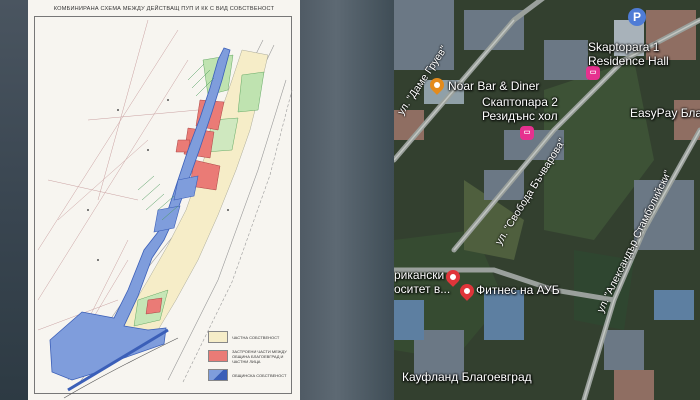  I want to click on place-label-fitness: Фитнес на АУБ, so click(518, 290).